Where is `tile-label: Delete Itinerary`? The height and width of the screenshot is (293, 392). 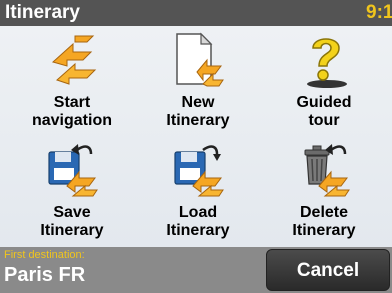 tile-label: Delete Itinerary is located at coordinates (324, 222).